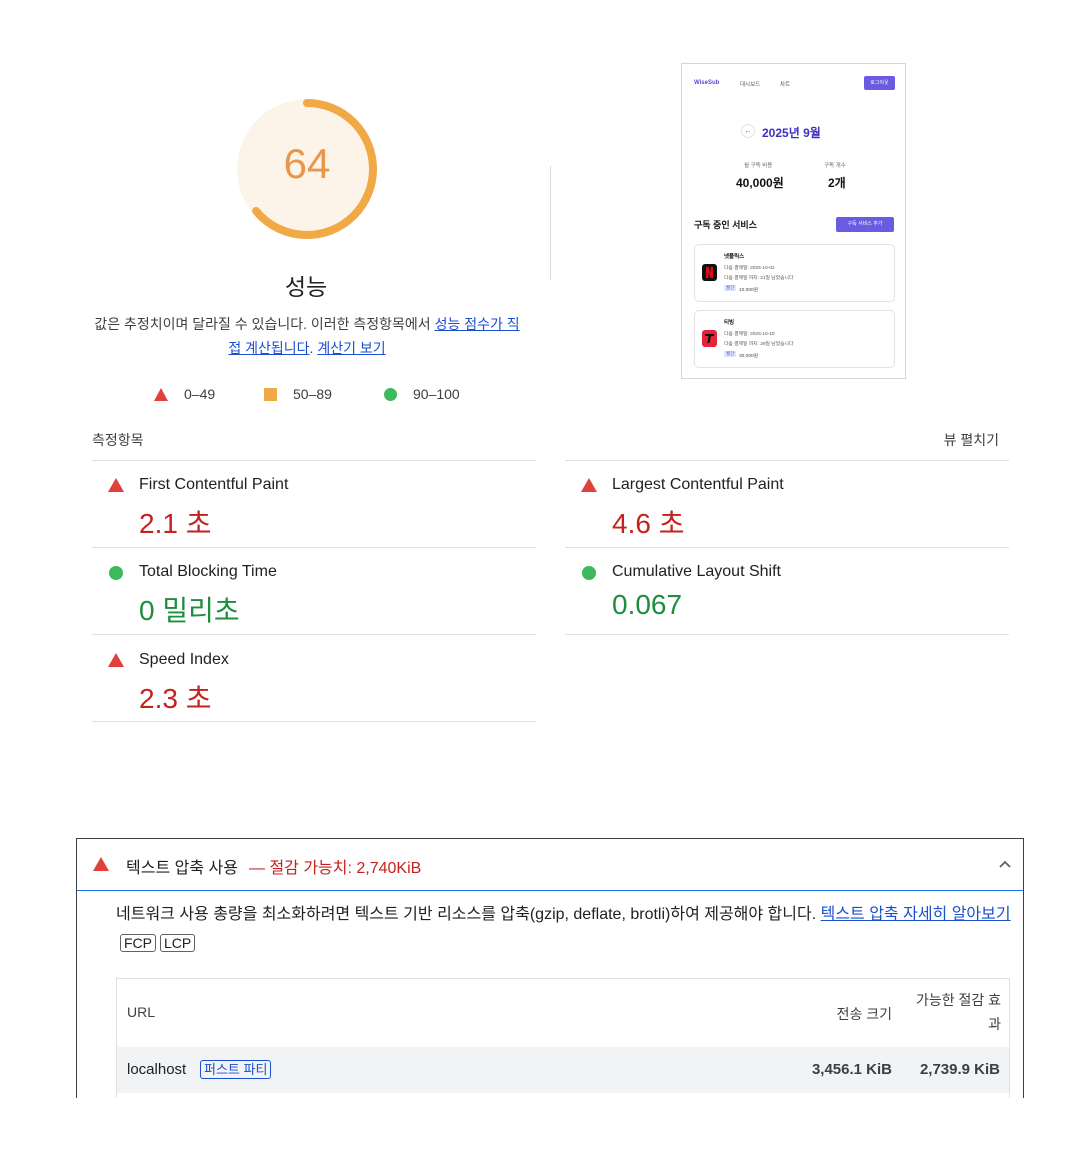  What do you see at coordinates (725, 225) in the screenshot?
I see `preview-section-title: 구독 중인 서비스` at bounding box center [725, 225].